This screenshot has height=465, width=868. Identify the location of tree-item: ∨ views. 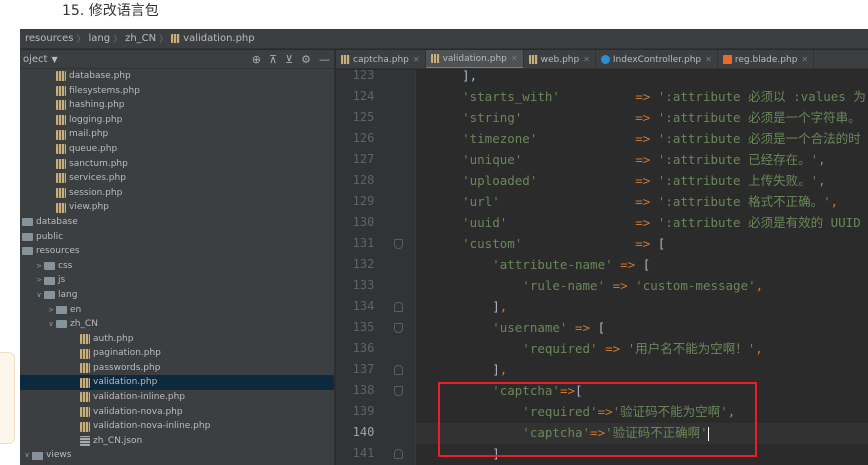
(177, 455).